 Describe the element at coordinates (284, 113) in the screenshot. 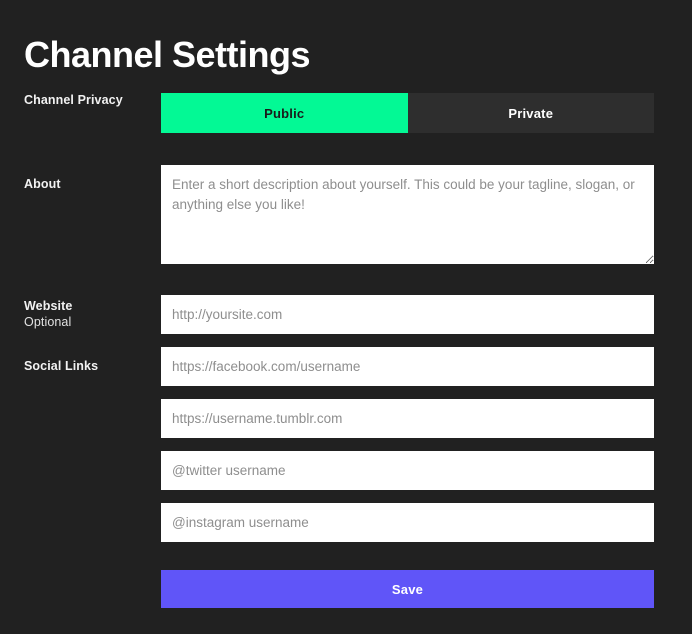

I see `privacy-option-public: Public` at that location.